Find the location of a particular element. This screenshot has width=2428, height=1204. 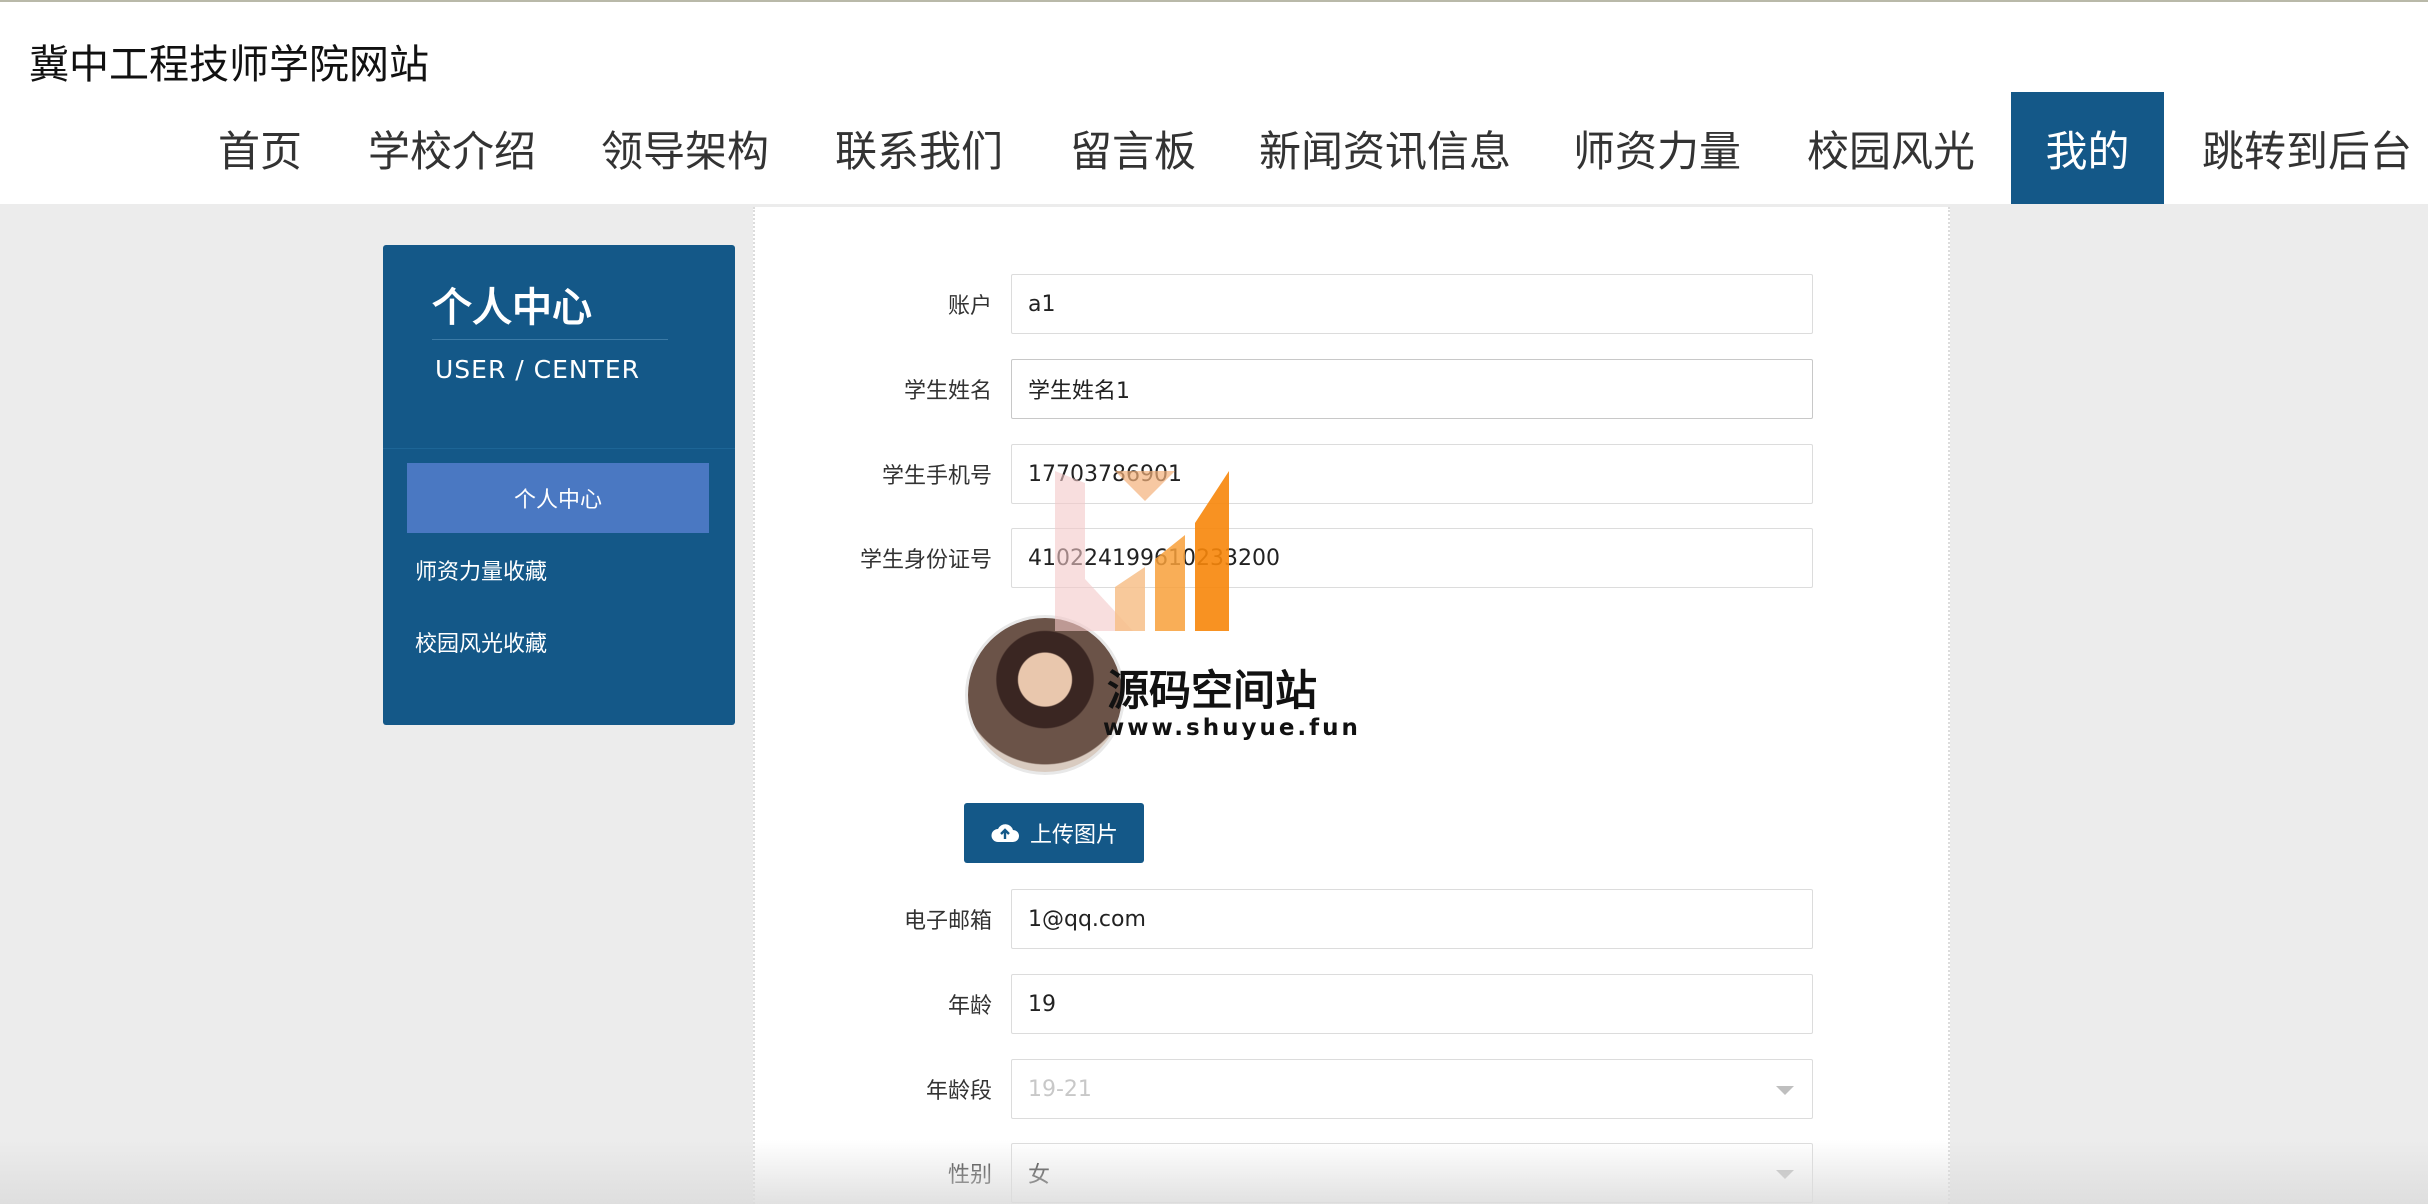

nav-item-contact: 联系我们 is located at coordinates (919, 148).